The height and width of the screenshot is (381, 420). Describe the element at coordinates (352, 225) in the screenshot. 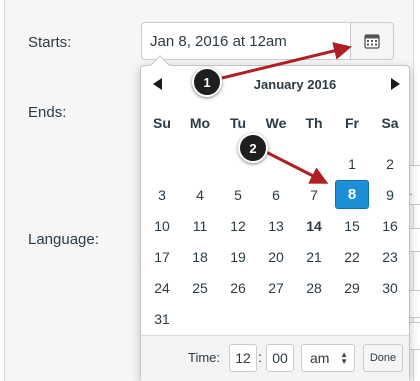

I see `day-cell: 15` at that location.